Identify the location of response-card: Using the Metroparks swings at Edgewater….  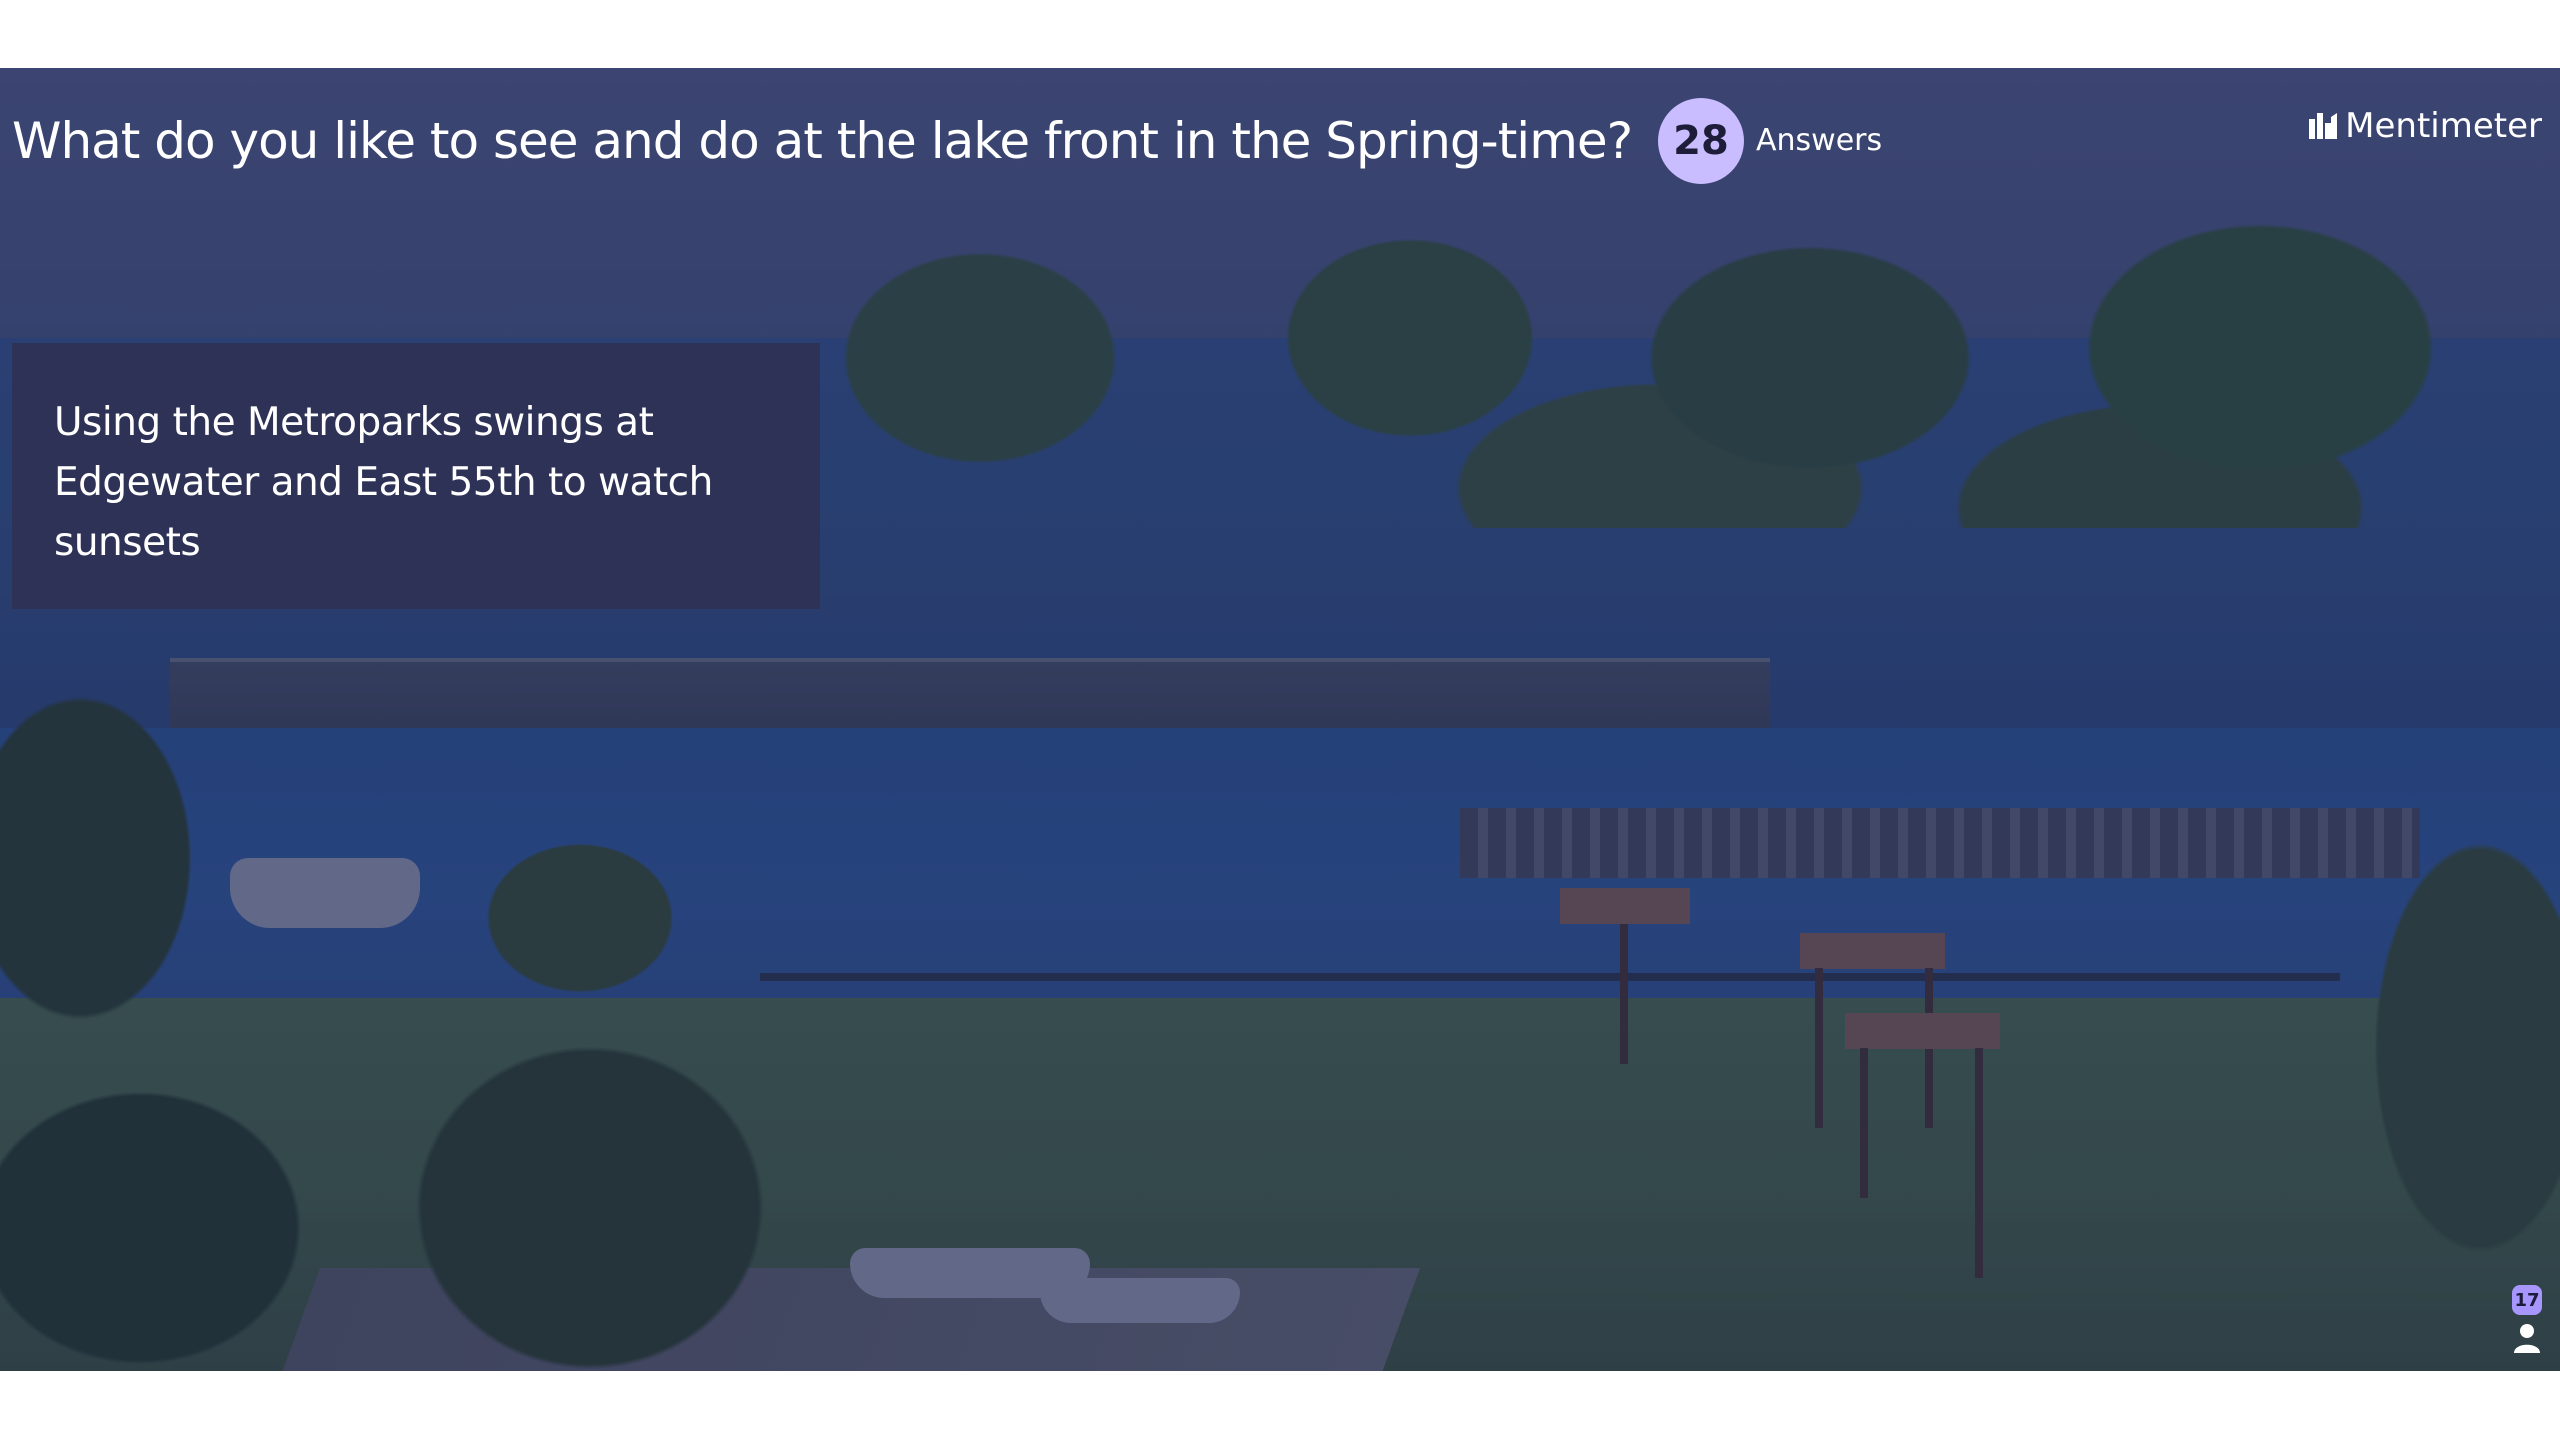
(416, 476).